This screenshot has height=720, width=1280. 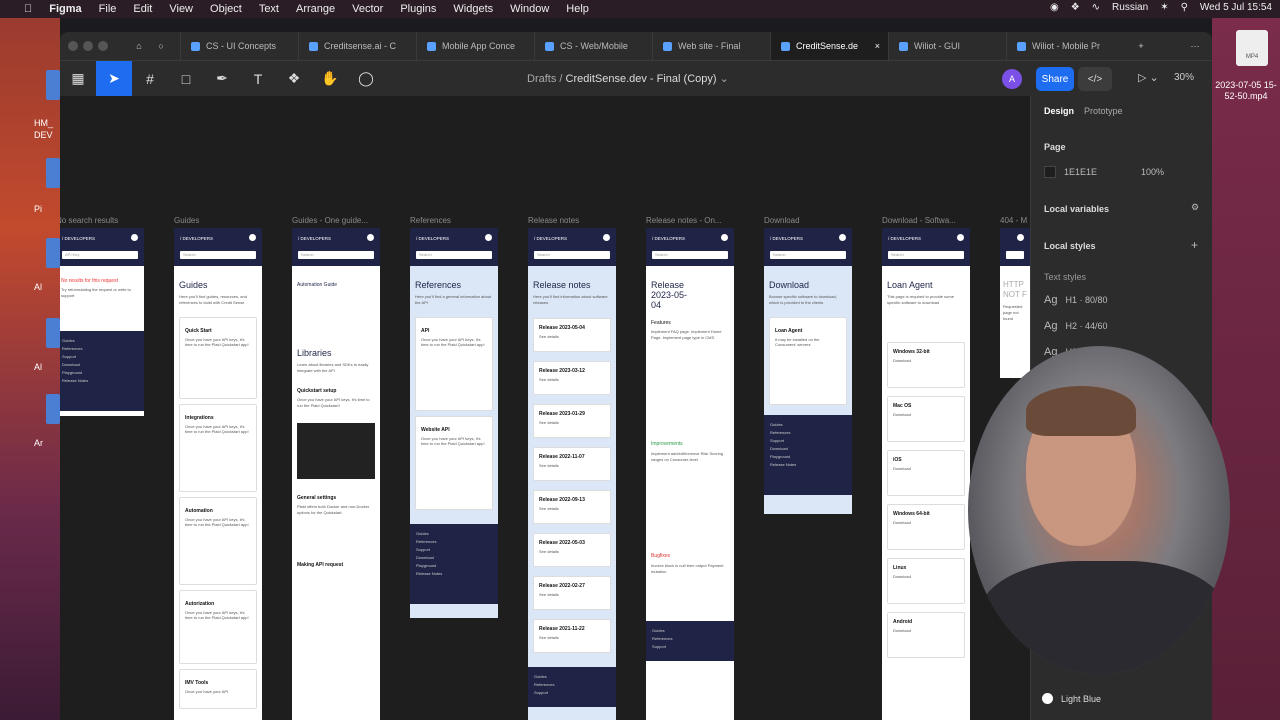 I want to click on frame-search: Search, so click(x=572, y=257).